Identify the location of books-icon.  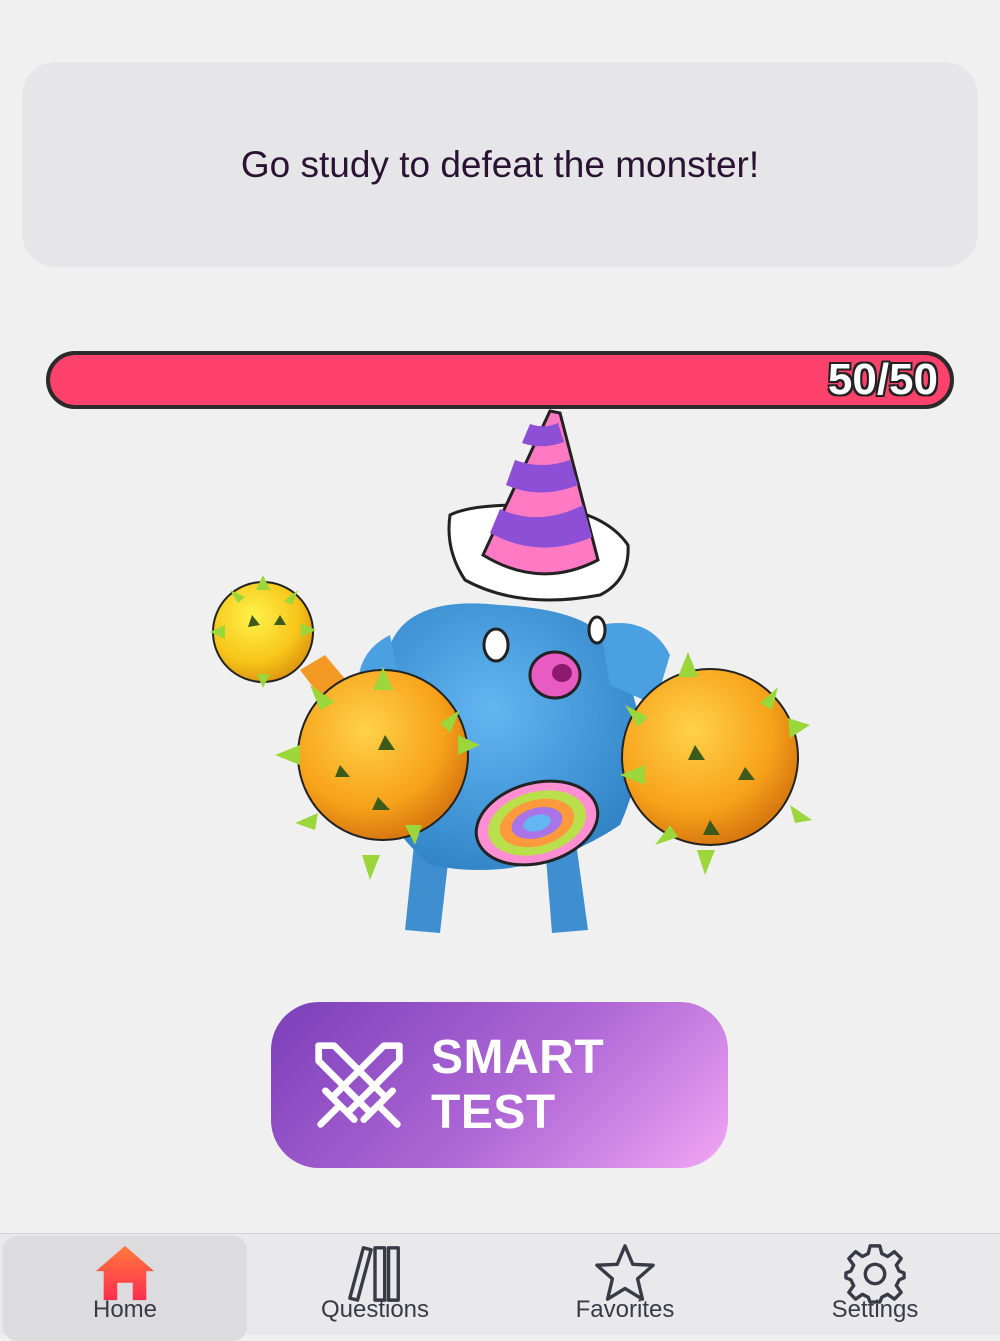
(374, 1274).